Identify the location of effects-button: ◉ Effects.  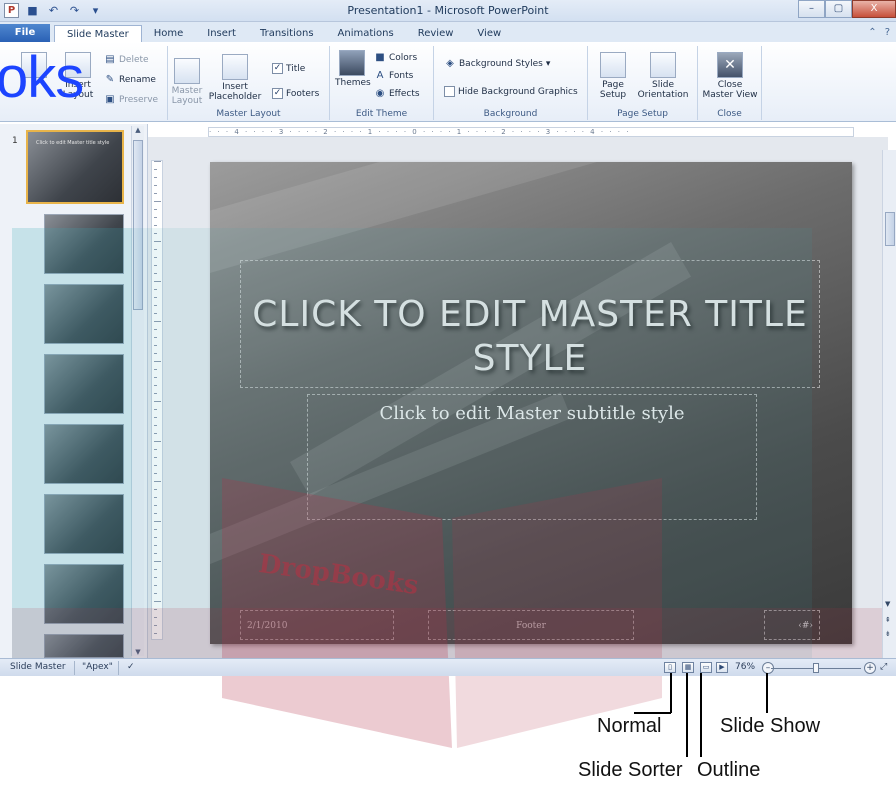
(397, 94).